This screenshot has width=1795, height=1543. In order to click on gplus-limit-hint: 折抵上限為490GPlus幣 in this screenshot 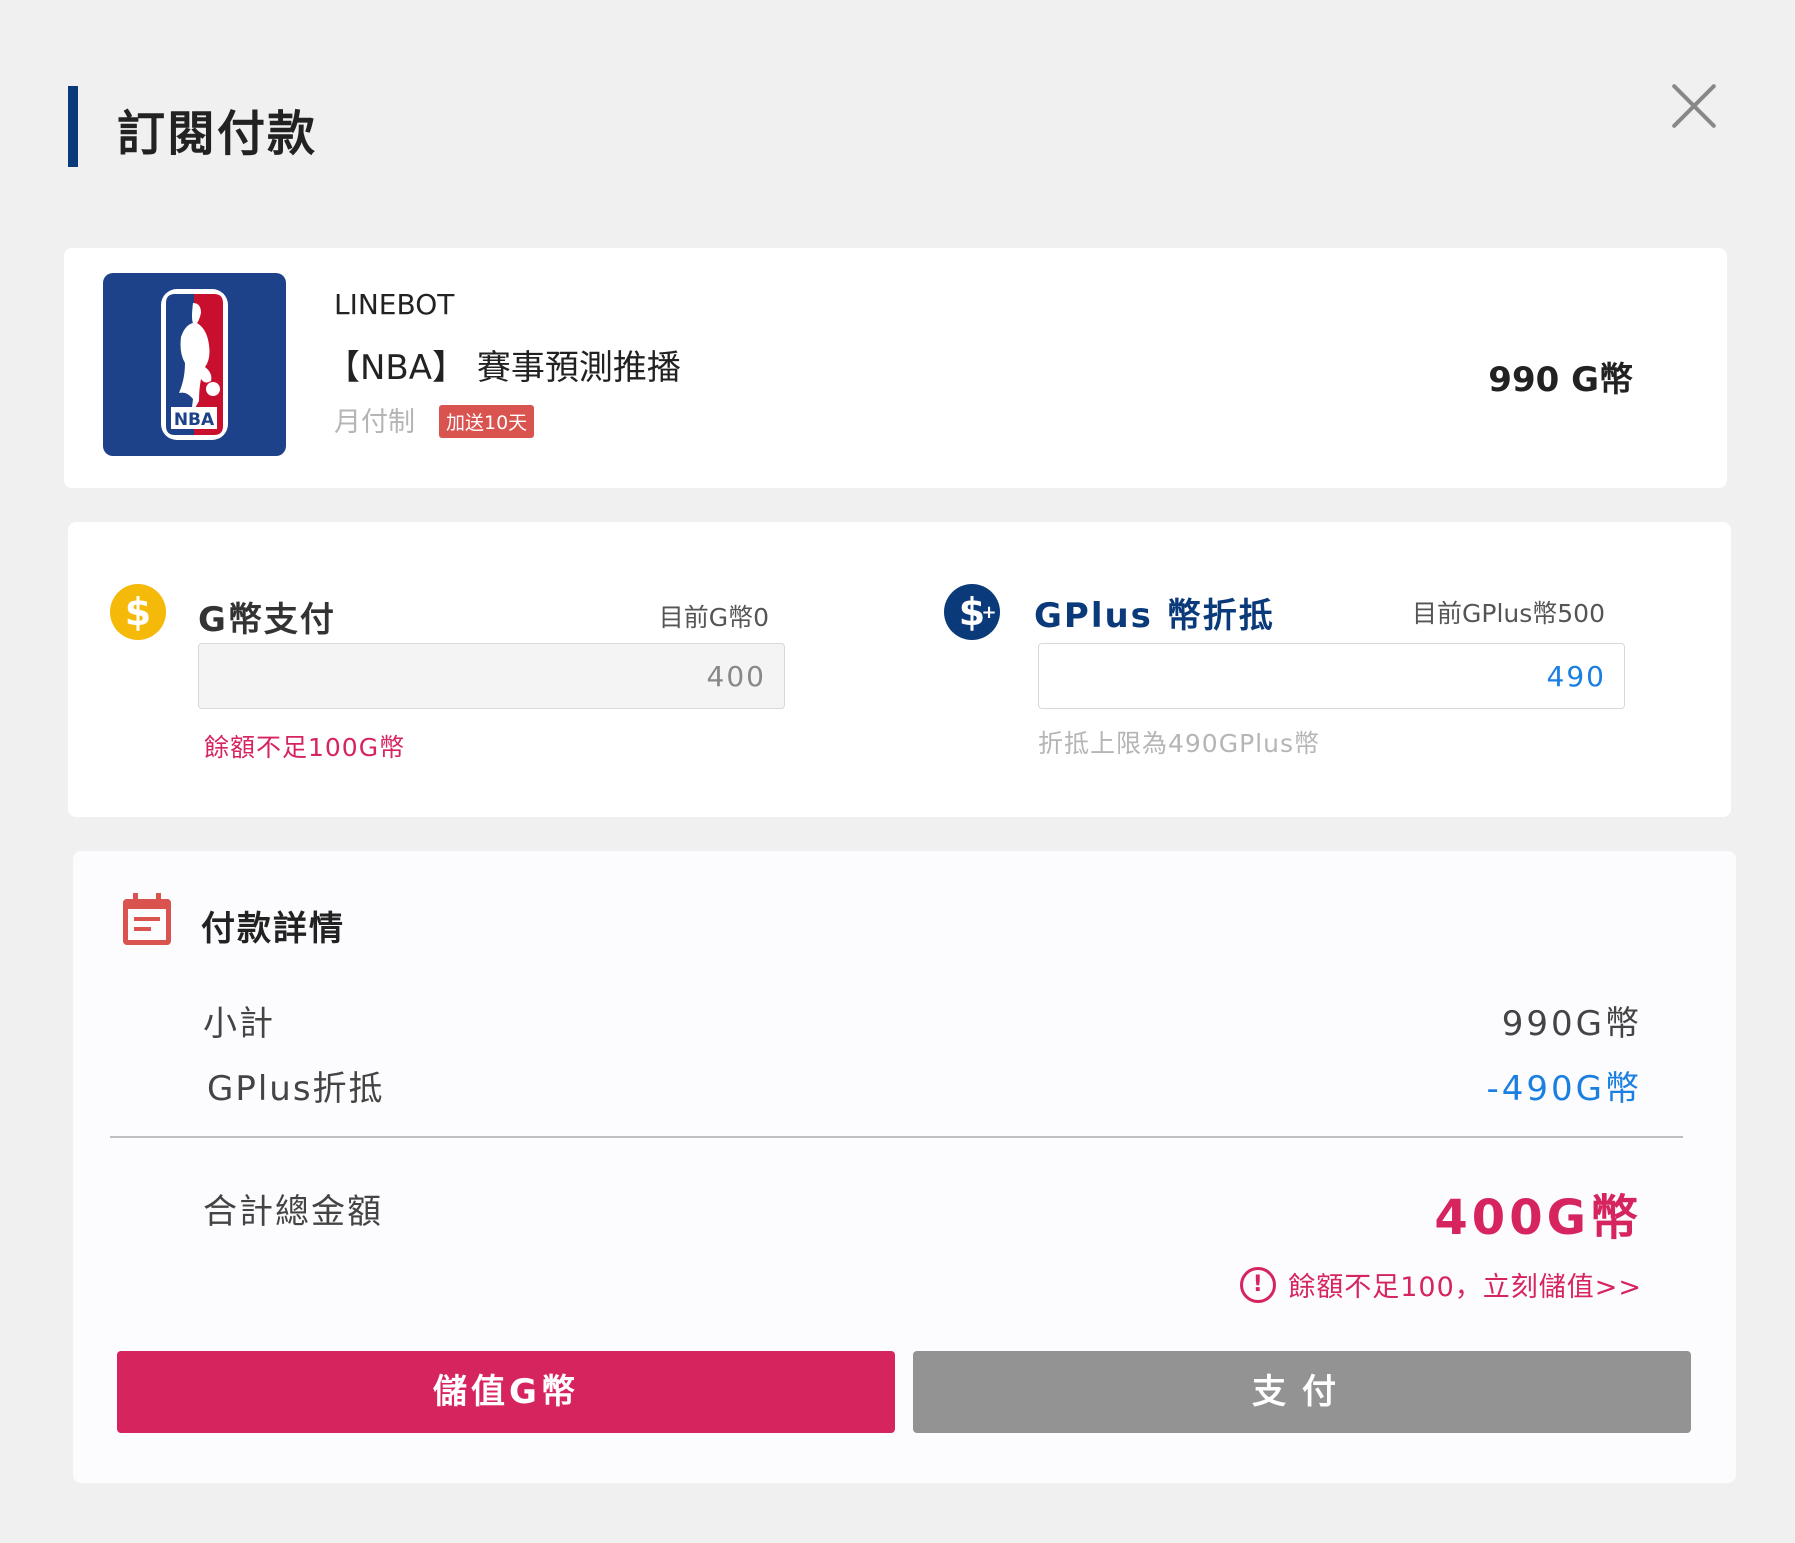, I will do `click(1179, 743)`.